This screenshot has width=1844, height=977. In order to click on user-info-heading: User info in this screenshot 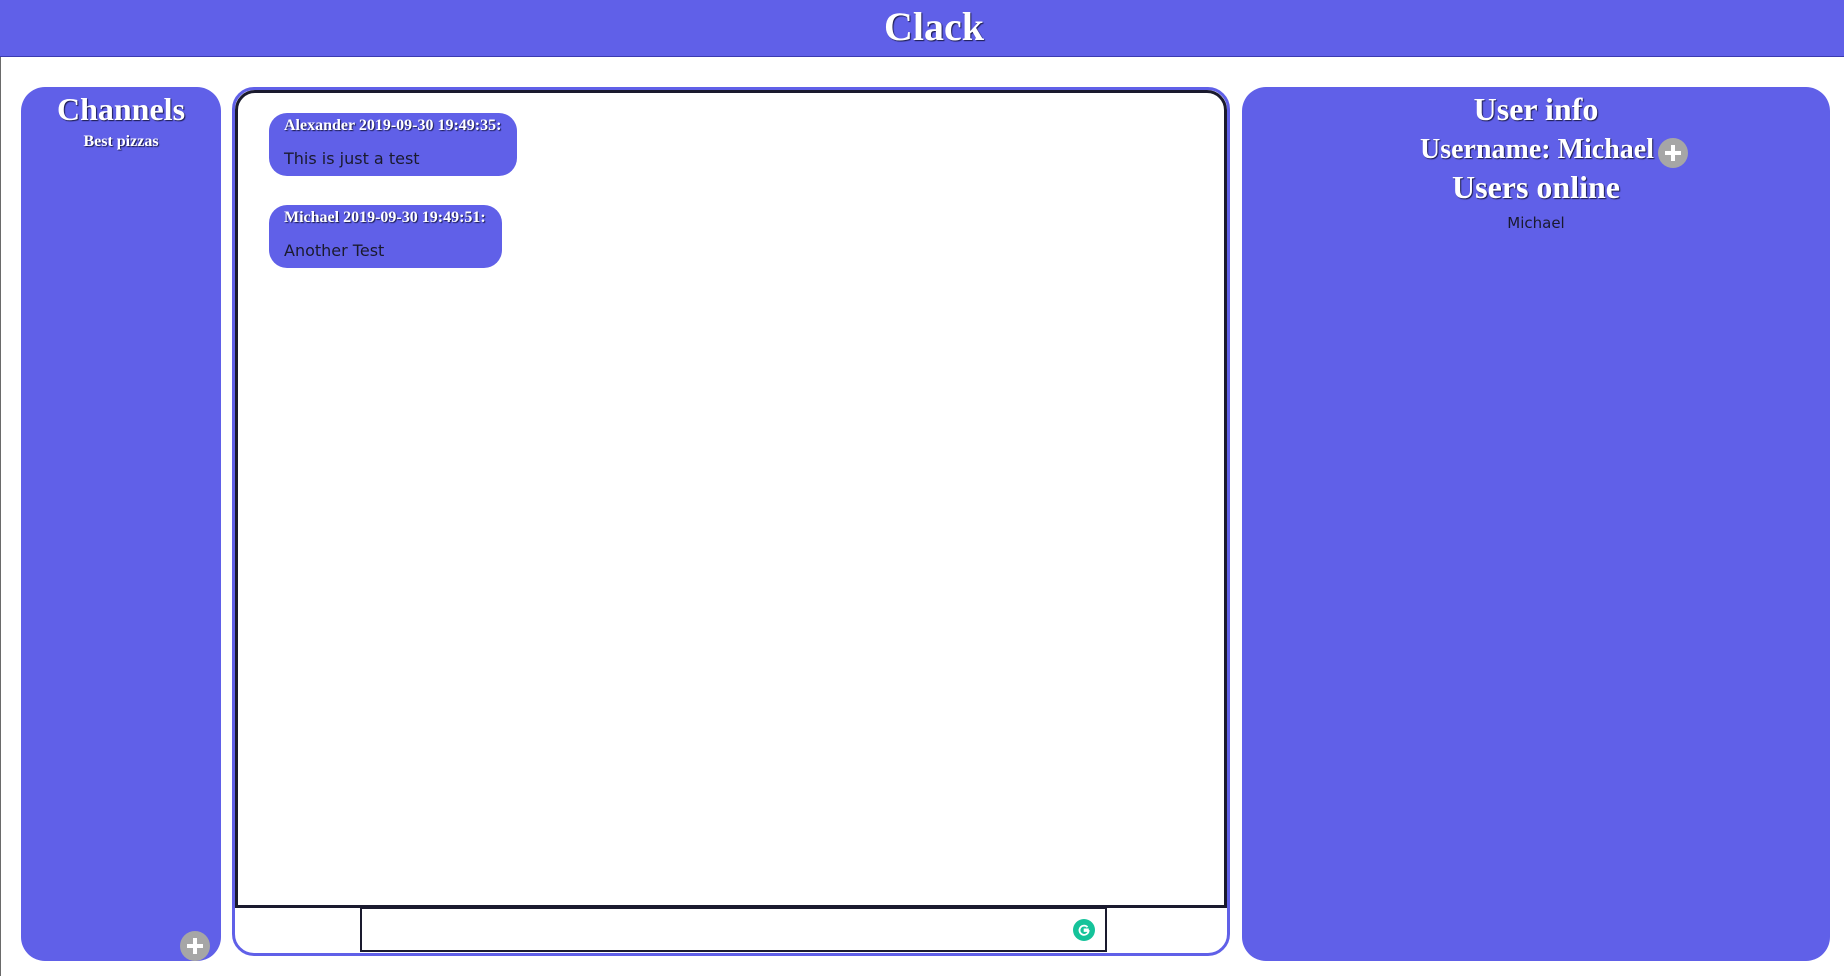, I will do `click(1536, 109)`.